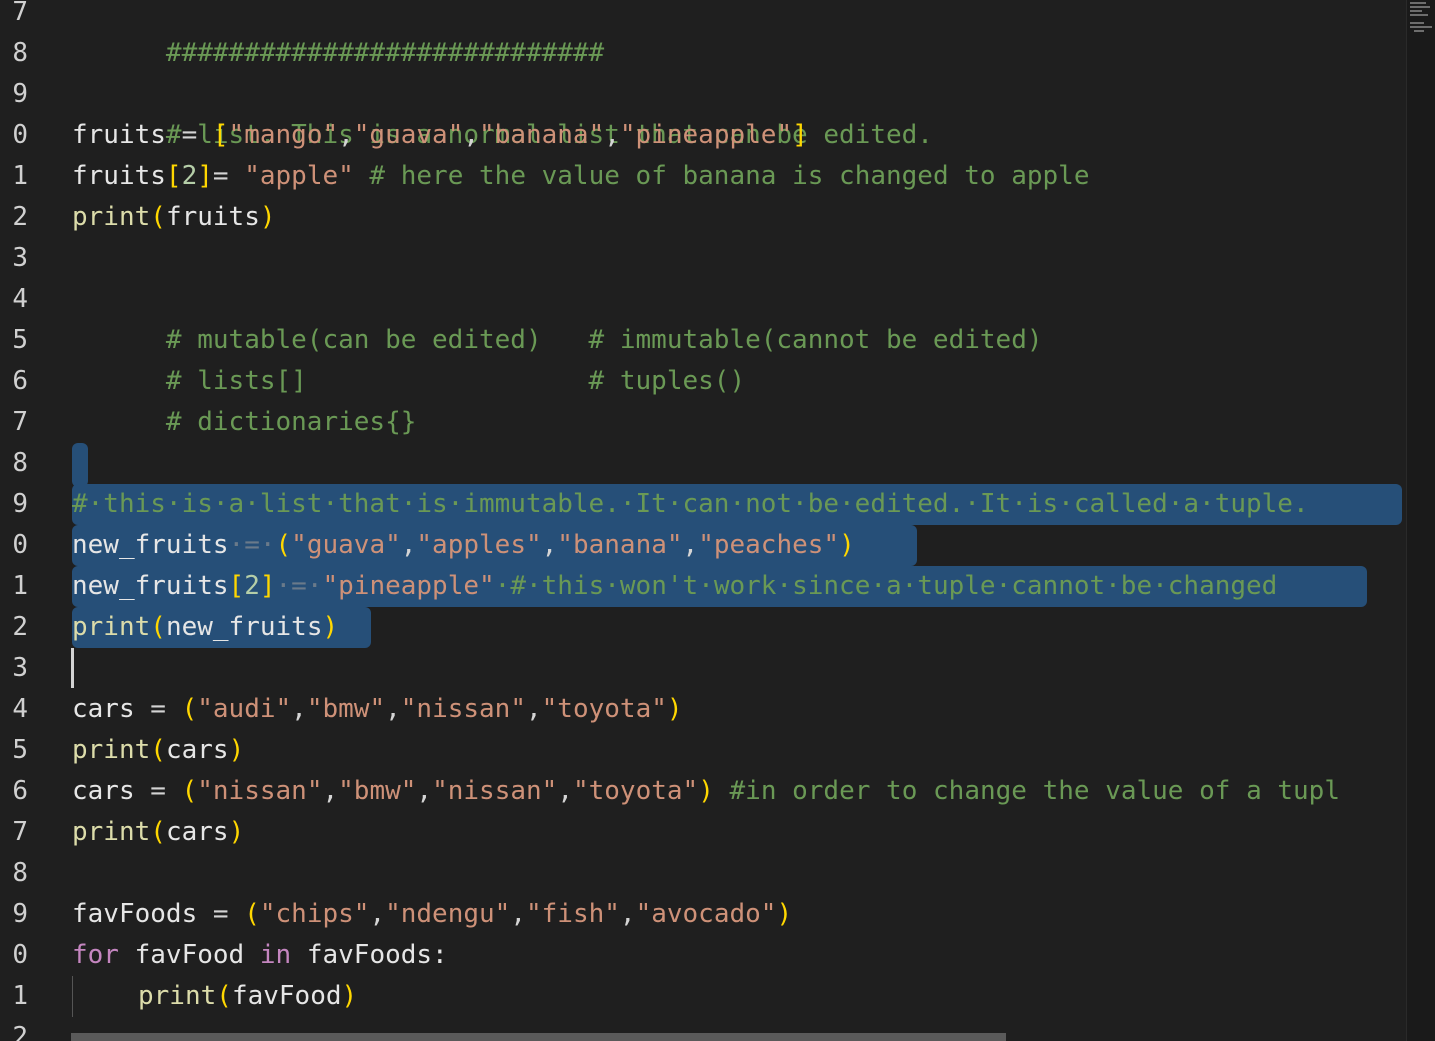 This screenshot has width=1435, height=1041. What do you see at coordinates (72, 668) in the screenshot?
I see `text-cursor` at bounding box center [72, 668].